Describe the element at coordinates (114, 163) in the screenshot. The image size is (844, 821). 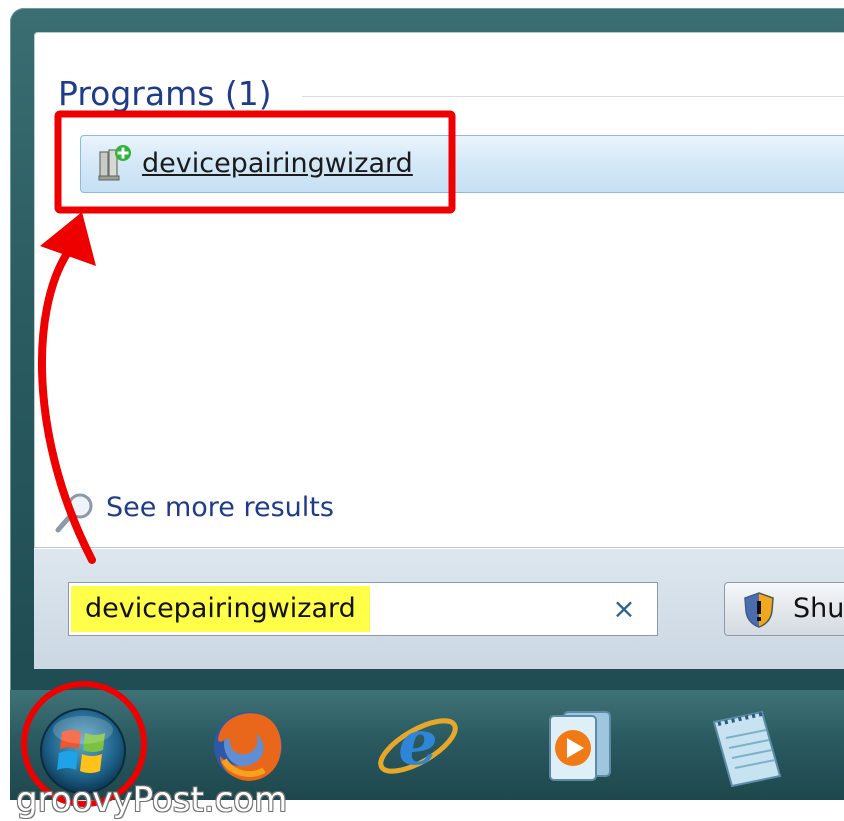
I see `device-pairing-icon` at that location.